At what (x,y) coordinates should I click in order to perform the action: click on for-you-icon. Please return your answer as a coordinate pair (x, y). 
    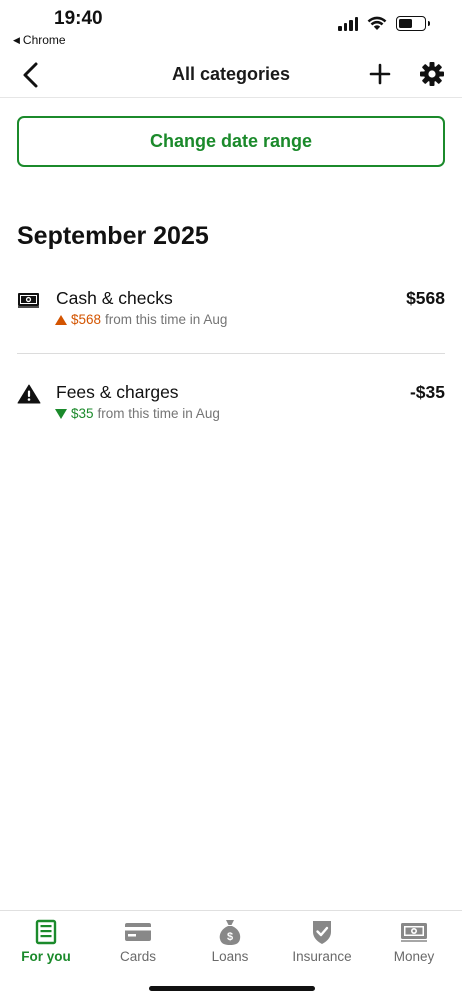
    Looking at the image, I should click on (46, 932).